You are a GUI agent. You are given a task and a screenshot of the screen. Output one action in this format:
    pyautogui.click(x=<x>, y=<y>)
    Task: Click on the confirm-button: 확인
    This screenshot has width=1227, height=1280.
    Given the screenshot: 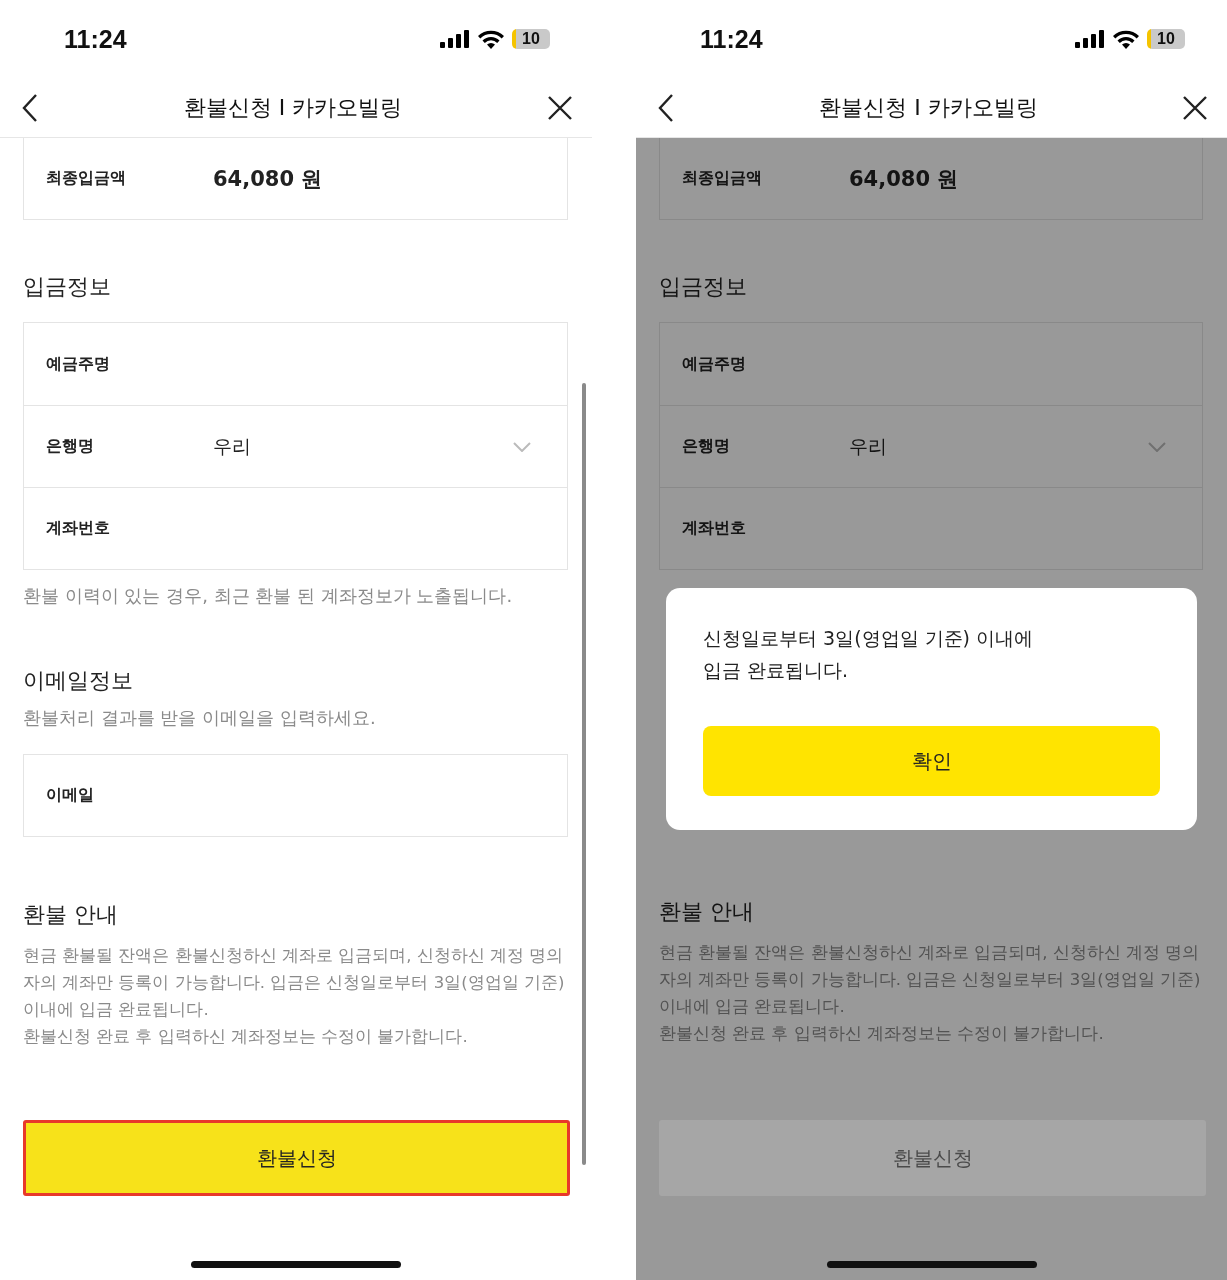 What is the action you would take?
    pyautogui.click(x=931, y=761)
    